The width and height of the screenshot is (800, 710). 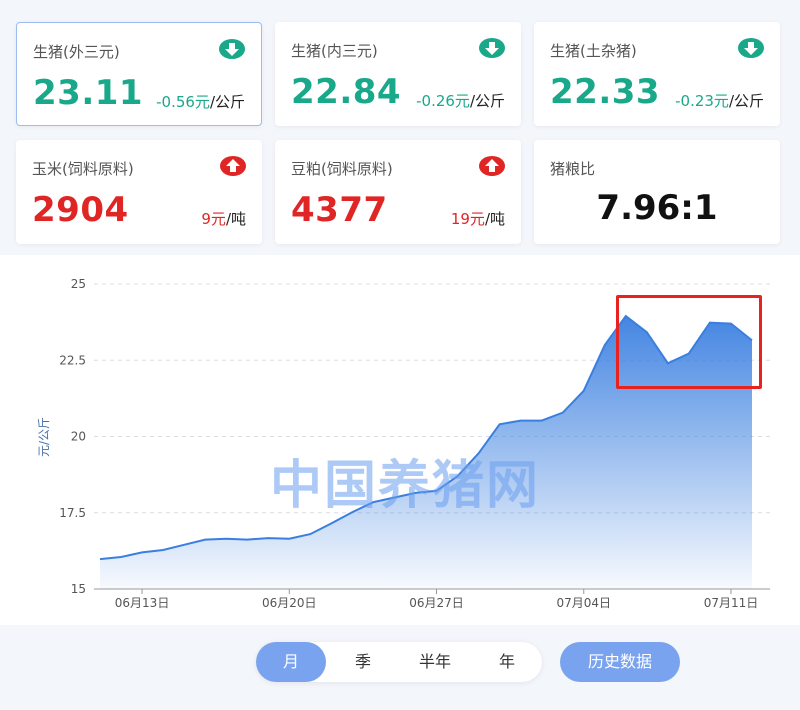 I want to click on y-tick-label: 17.5, so click(x=72, y=513).